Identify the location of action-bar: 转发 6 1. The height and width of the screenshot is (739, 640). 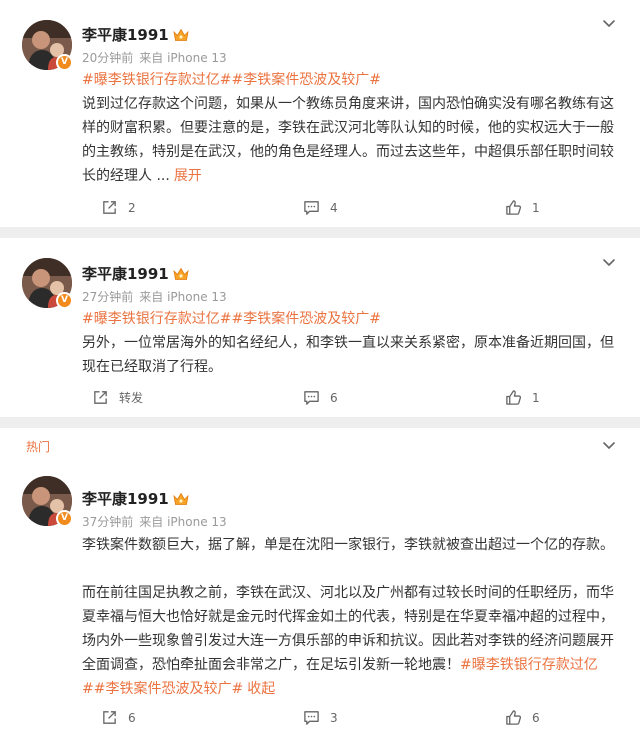
(320, 398).